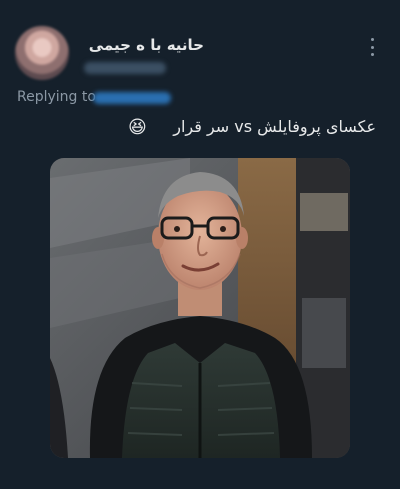 The image size is (400, 489). What do you see at coordinates (56, 97) in the screenshot?
I see `replying-to-label: Replying to` at bounding box center [56, 97].